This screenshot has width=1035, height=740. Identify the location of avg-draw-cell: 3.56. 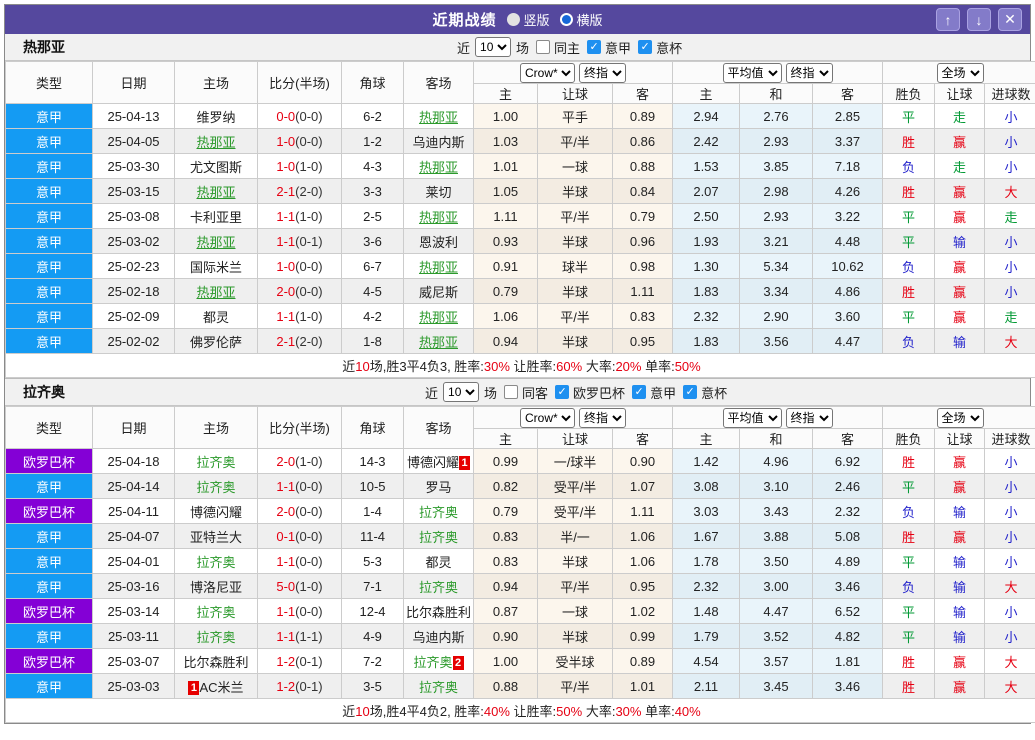
(776, 341).